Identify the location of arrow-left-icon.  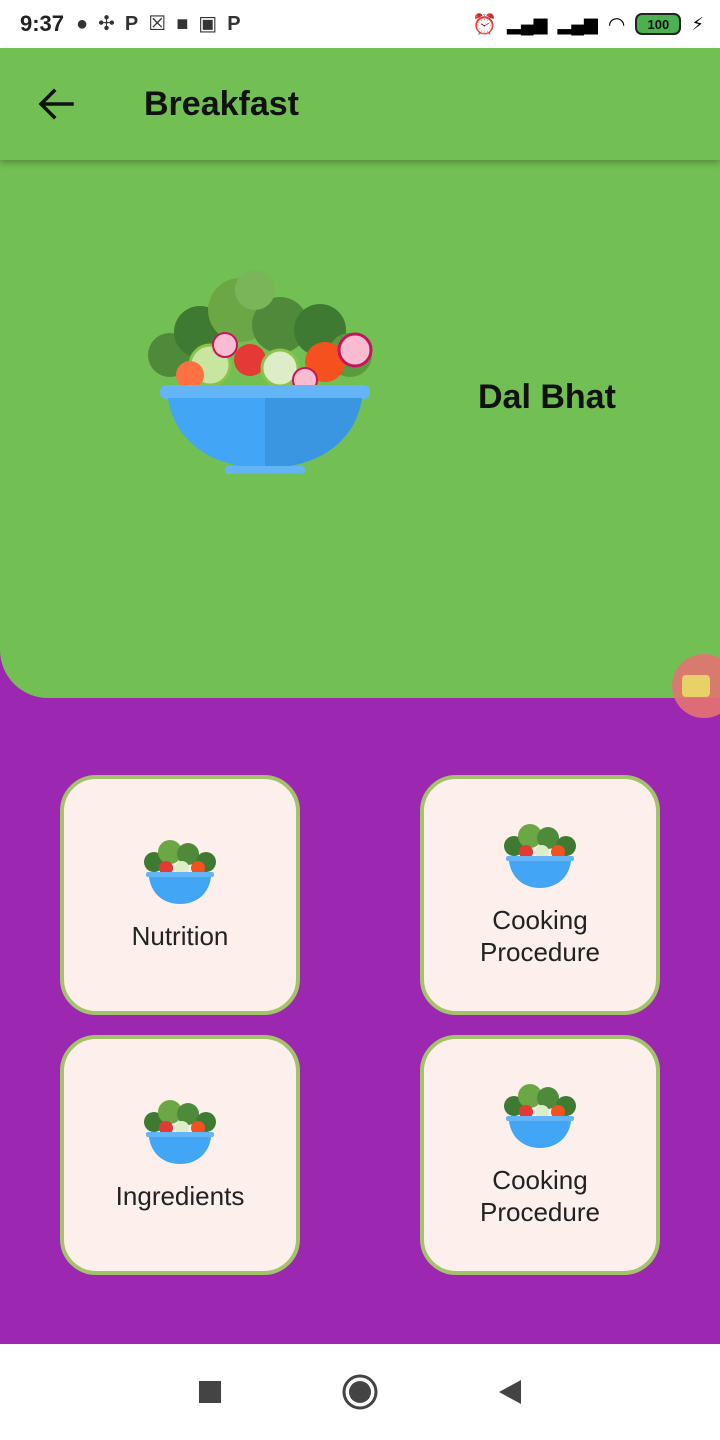
(56, 104).